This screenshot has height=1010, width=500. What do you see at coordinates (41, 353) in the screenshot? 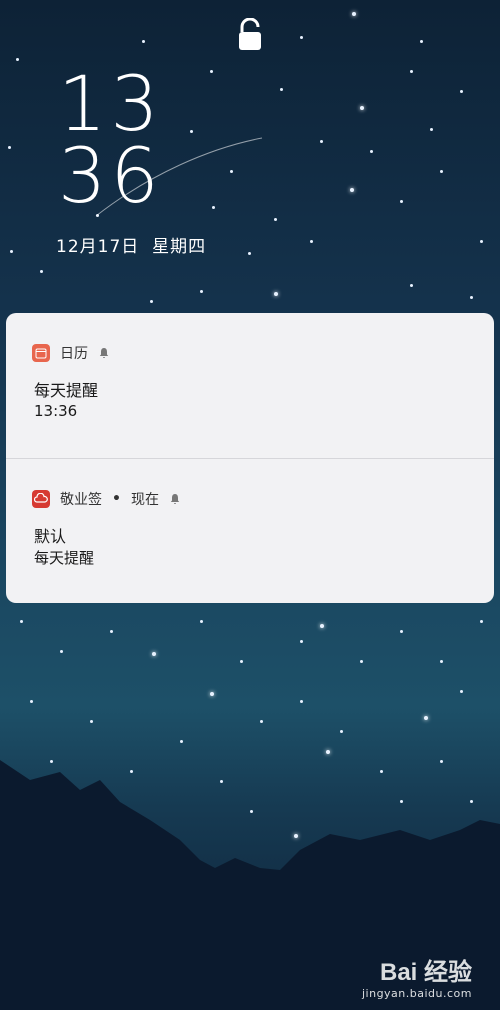
I see `calendar-icon` at bounding box center [41, 353].